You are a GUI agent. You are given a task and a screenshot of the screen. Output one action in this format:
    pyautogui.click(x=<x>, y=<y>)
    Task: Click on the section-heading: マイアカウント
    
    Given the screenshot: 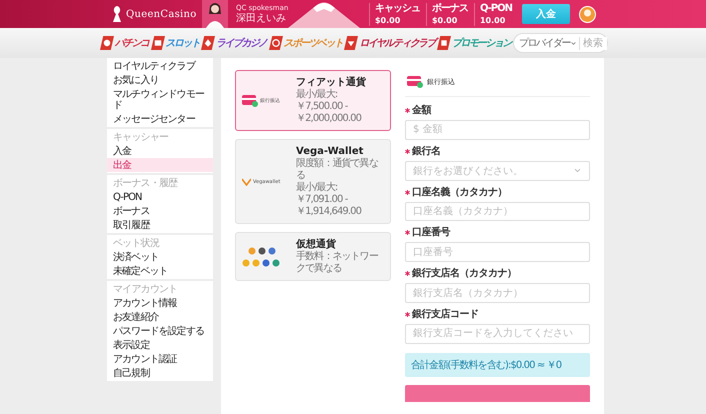 What is the action you would take?
    pyautogui.click(x=145, y=289)
    